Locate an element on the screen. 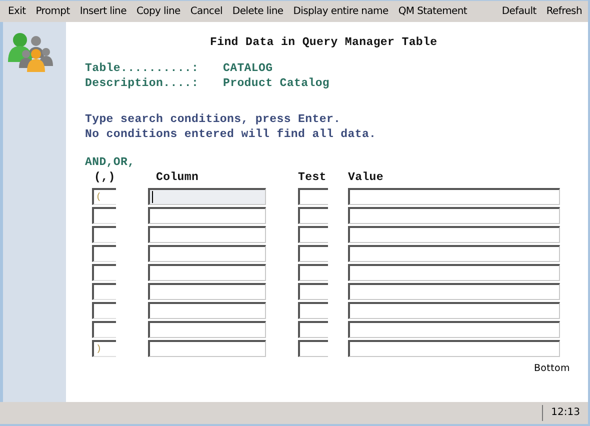  andor-label: AND,OR, is located at coordinates (110, 163).